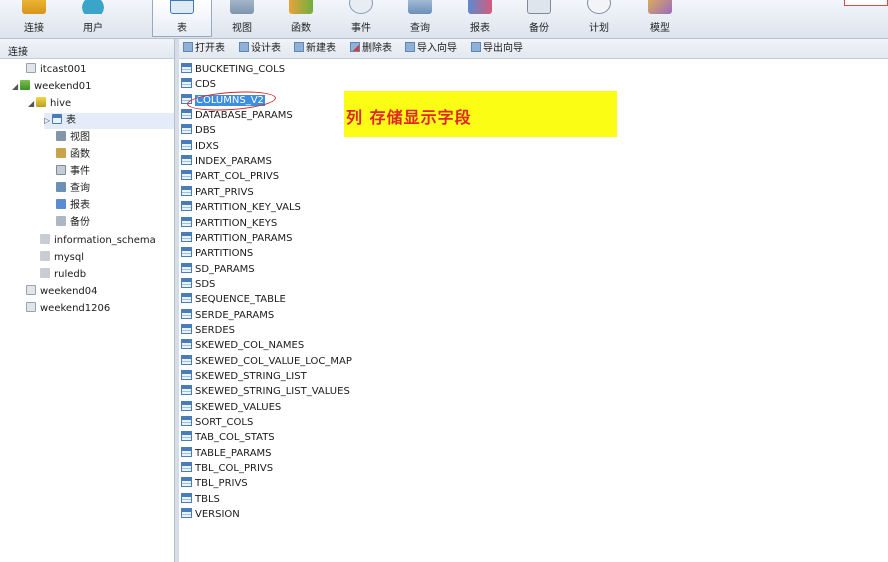 The image size is (888, 562). What do you see at coordinates (73, 189) in the screenshot?
I see `tree-item-queries: 查询` at bounding box center [73, 189].